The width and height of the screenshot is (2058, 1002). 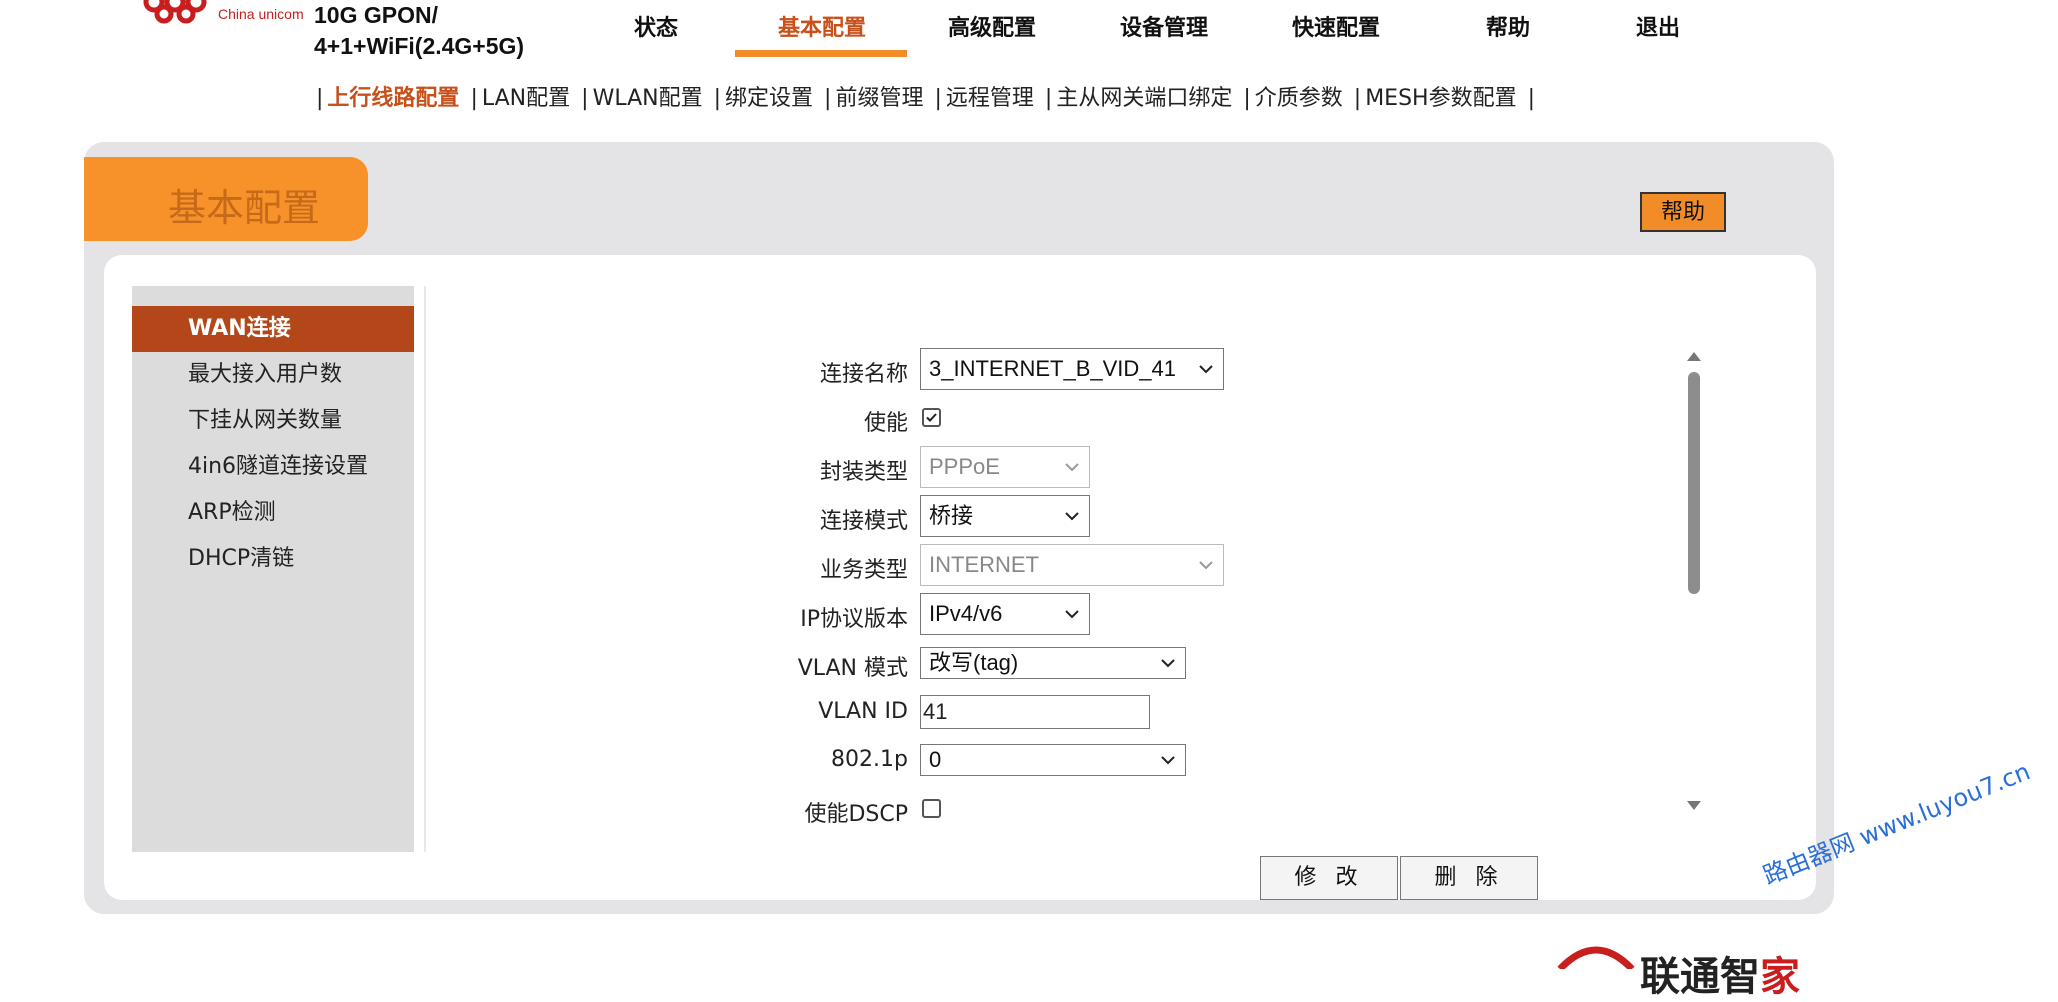 I want to click on subnav-remote-management: 远程管理, so click(x=990, y=98).